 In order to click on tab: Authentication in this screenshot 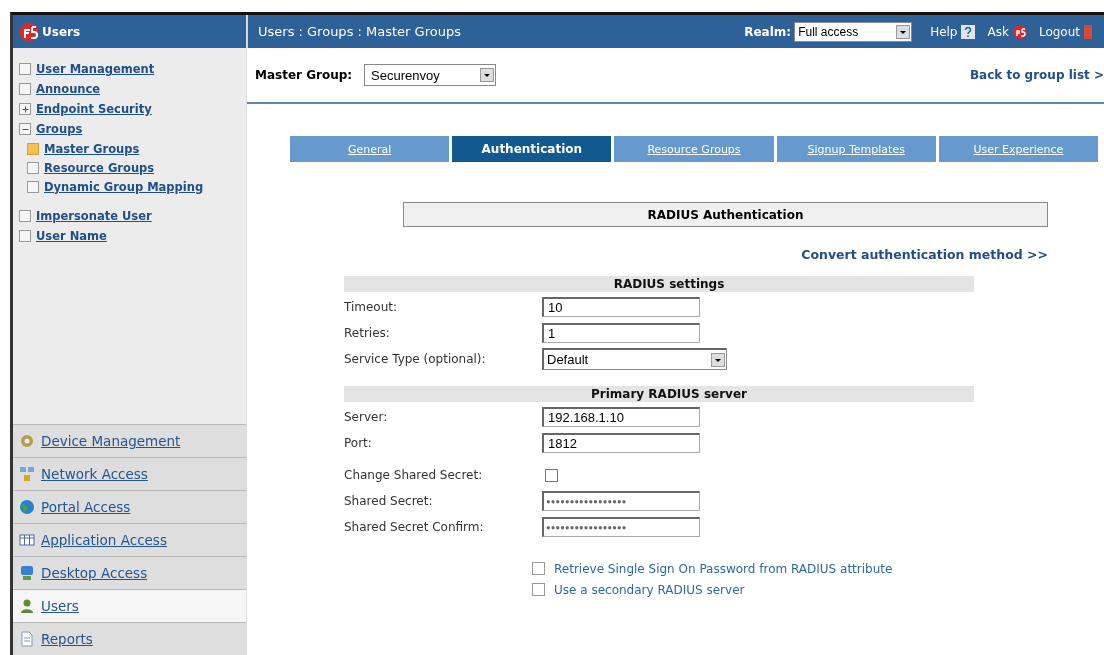, I will do `click(532, 149)`.